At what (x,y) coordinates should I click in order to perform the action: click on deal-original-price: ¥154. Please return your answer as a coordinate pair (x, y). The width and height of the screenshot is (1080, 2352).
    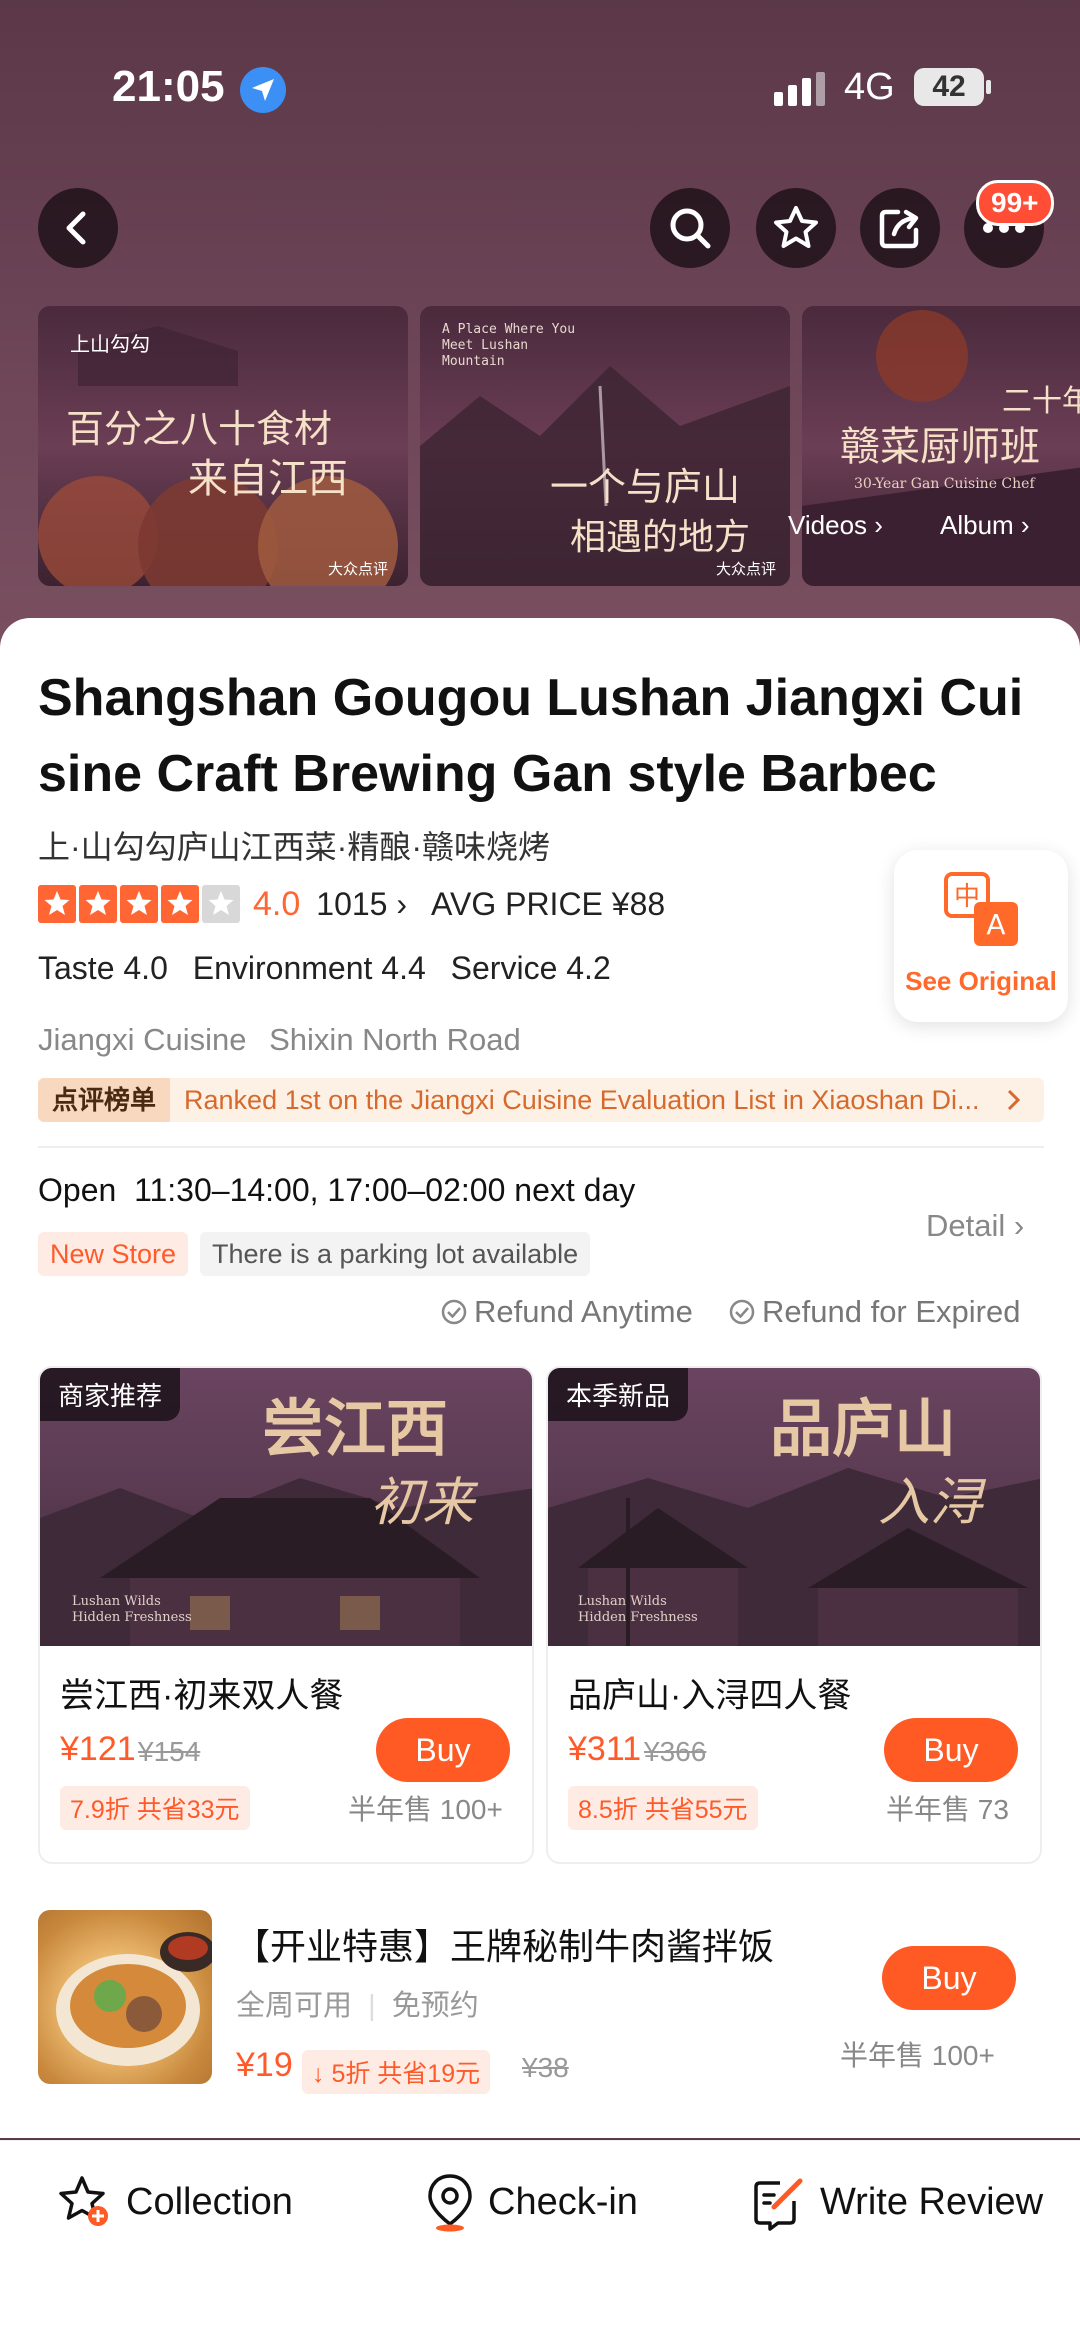
    Looking at the image, I should click on (169, 1751).